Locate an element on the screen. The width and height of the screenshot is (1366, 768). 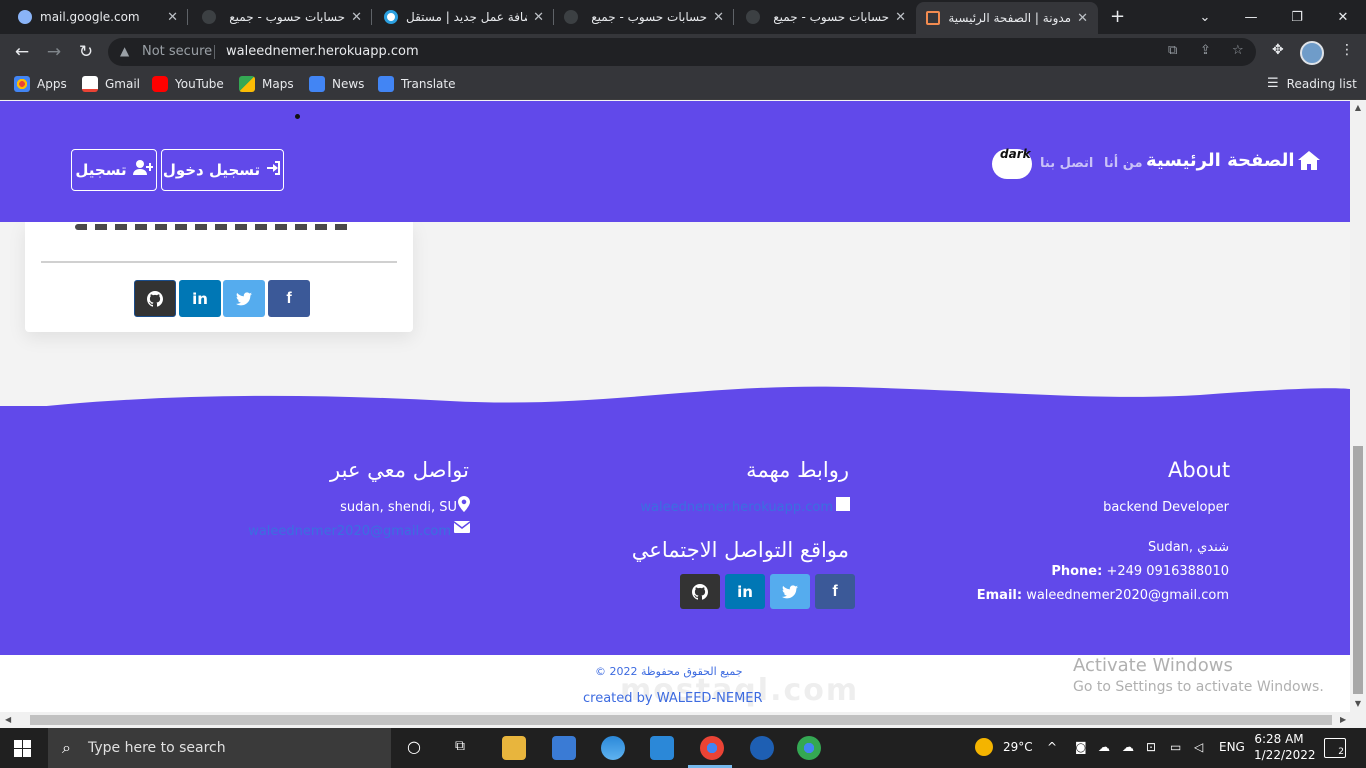
weather-icon is located at coordinates (984, 747).